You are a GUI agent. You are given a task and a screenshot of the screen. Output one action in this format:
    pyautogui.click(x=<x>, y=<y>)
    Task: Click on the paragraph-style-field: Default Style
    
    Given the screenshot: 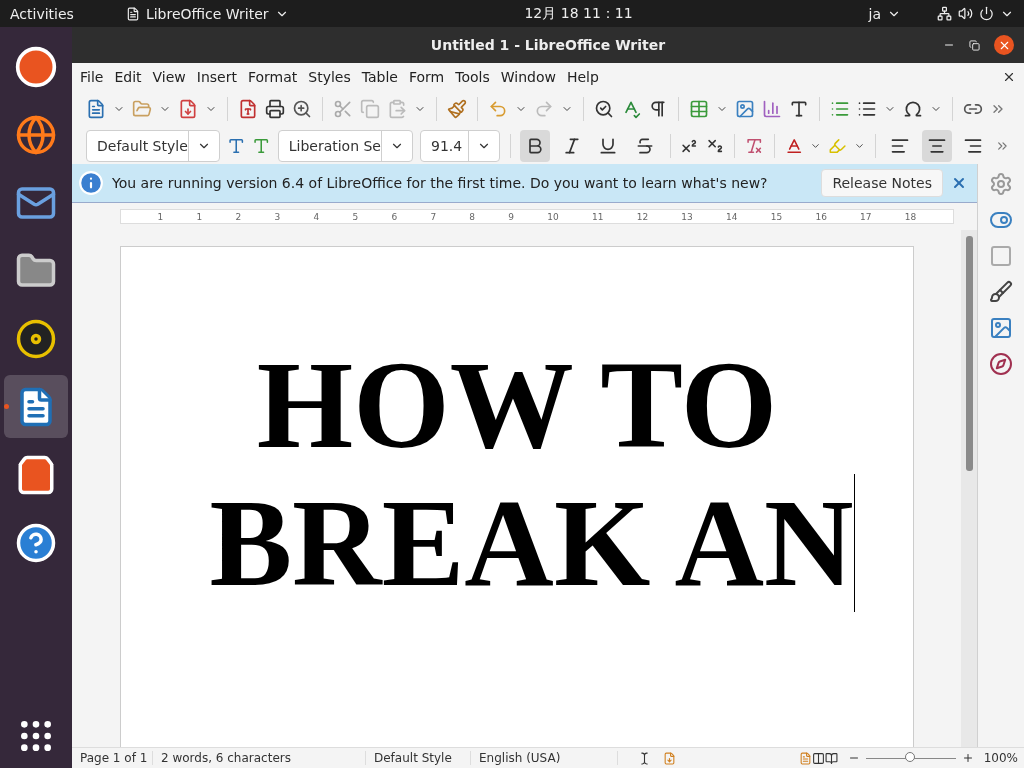 What is the action you would take?
    pyautogui.click(x=153, y=145)
    